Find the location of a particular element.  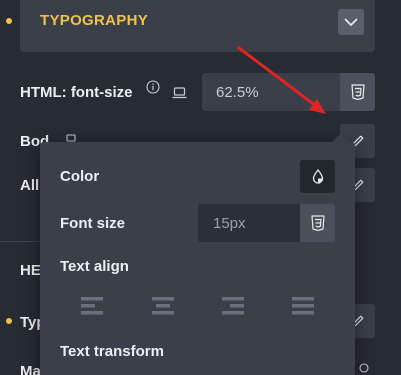

align-center-icon is located at coordinates (163, 306).